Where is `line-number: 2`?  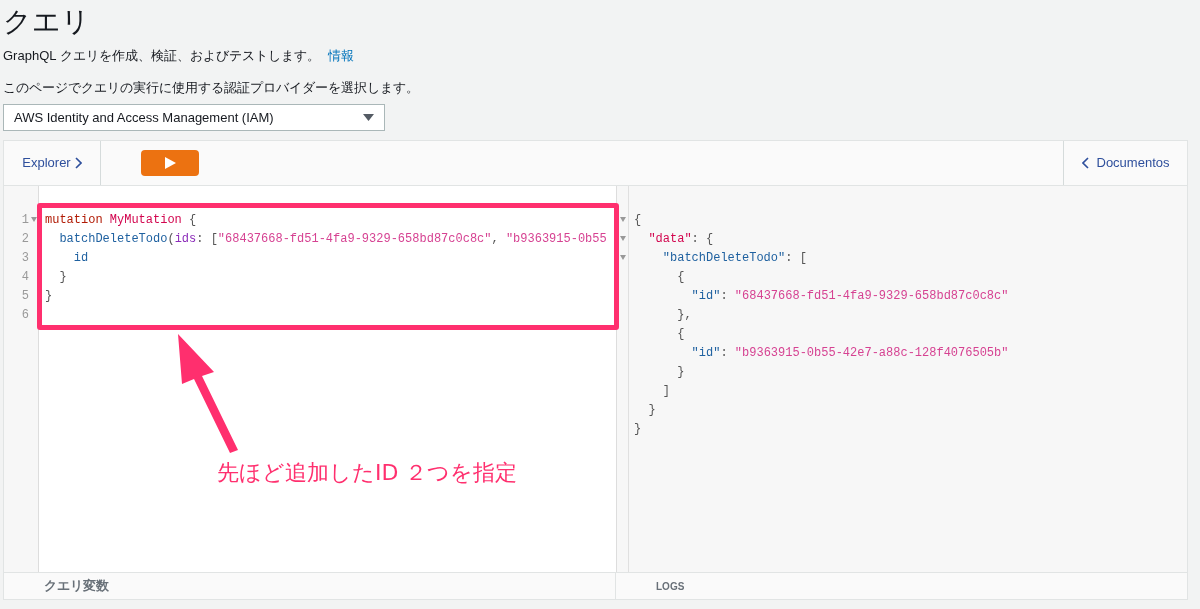
line-number: 2 is located at coordinates (25, 239).